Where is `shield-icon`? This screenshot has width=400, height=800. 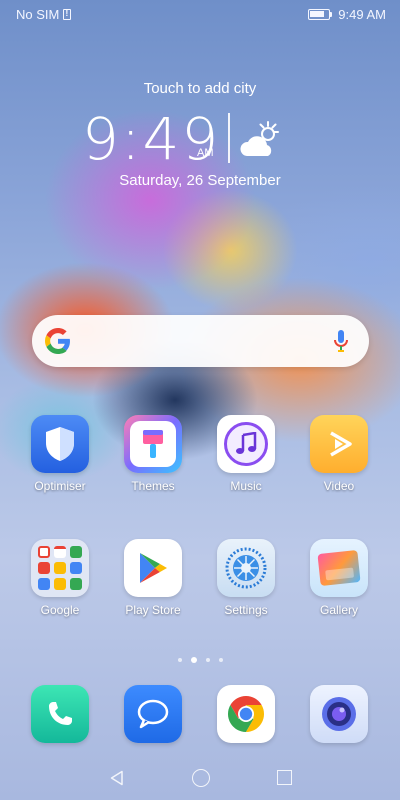
shield-icon is located at coordinates (60, 444).